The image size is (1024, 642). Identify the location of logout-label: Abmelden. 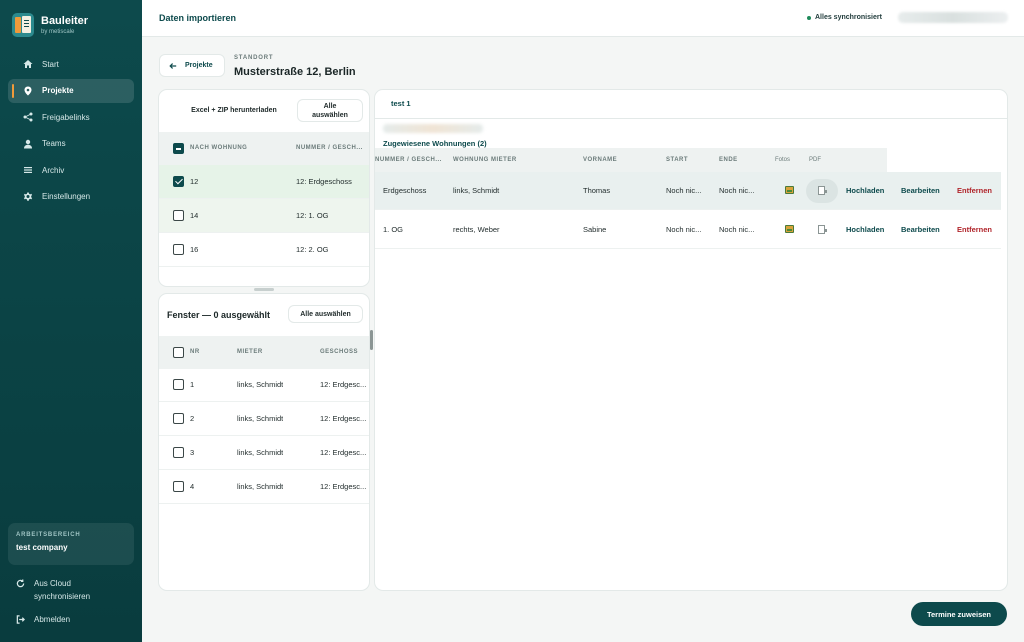
(52, 619).